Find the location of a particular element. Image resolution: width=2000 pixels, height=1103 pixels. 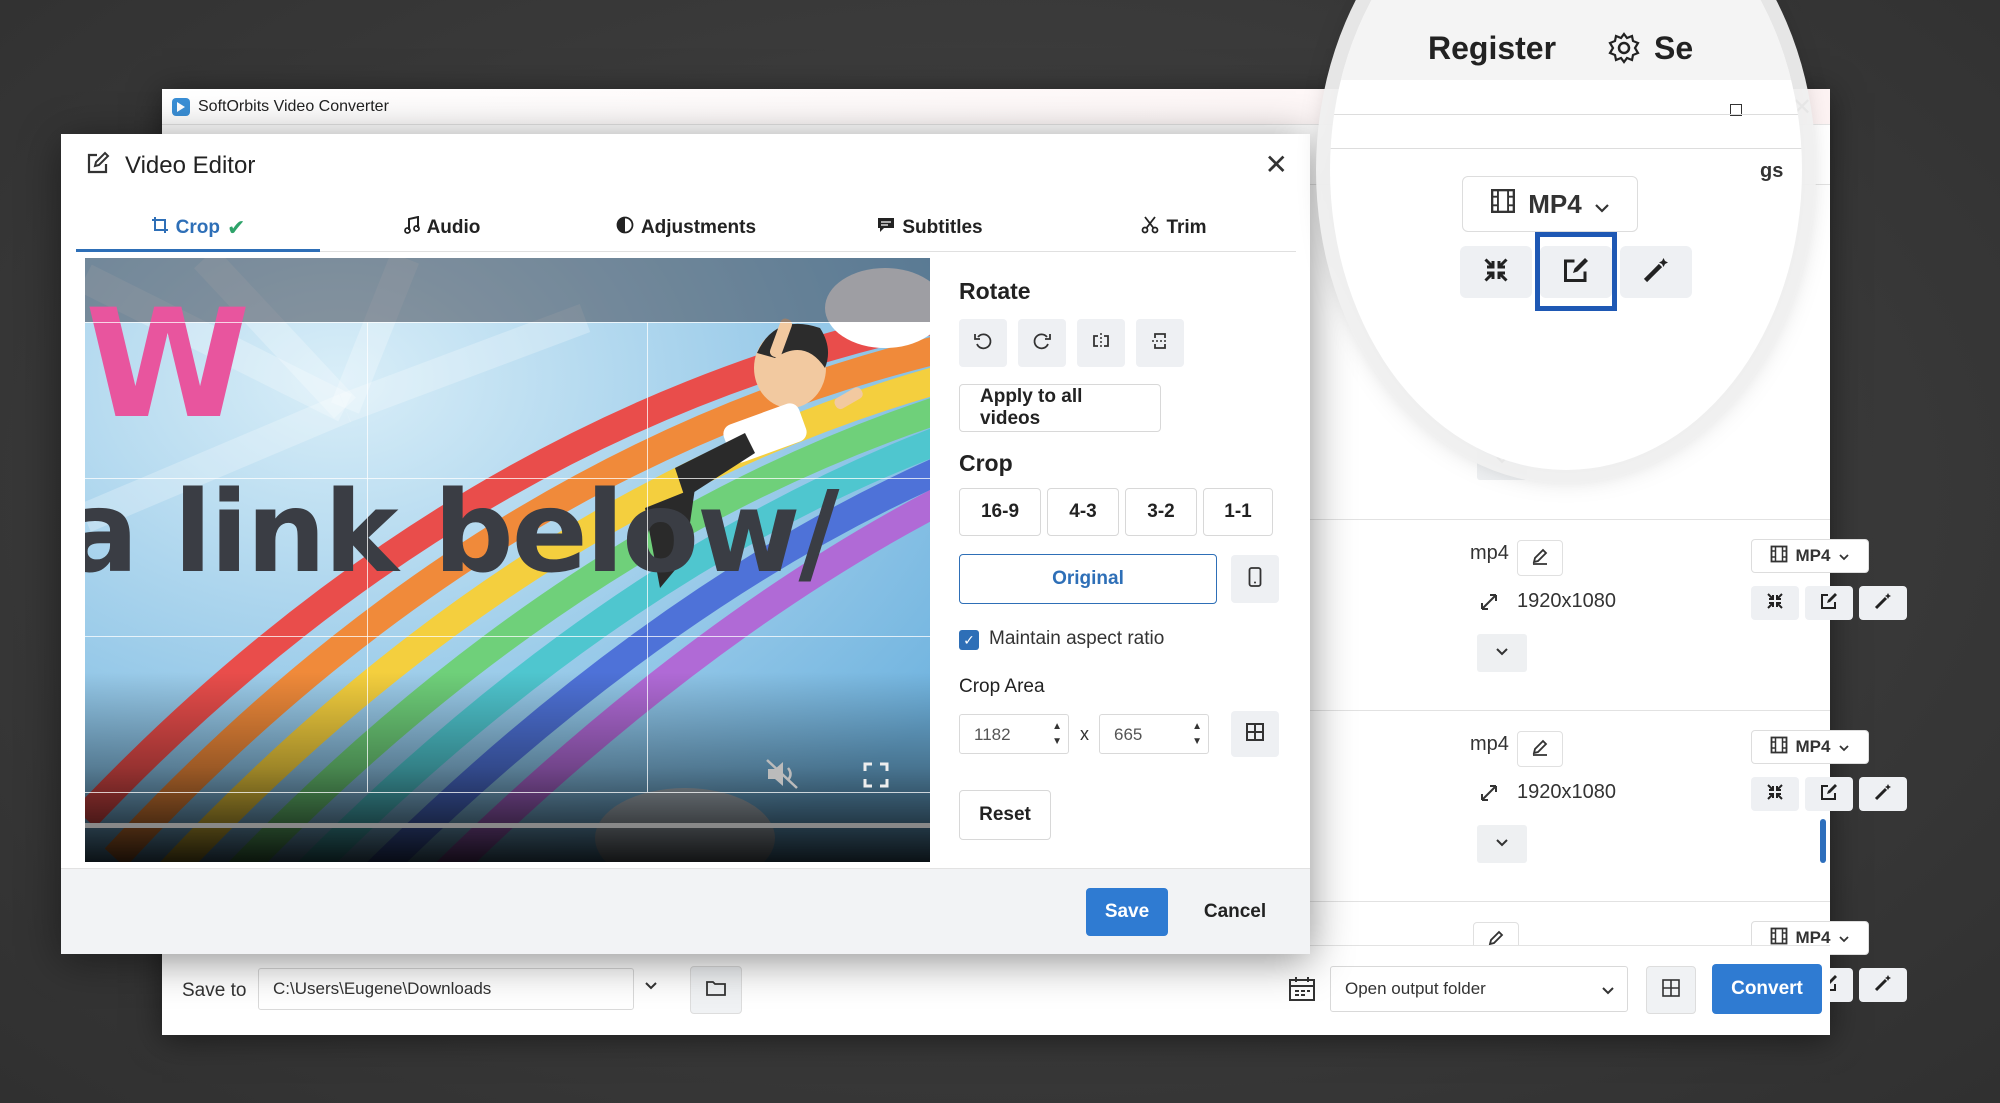

crop-heading: Crop is located at coordinates (986, 463).